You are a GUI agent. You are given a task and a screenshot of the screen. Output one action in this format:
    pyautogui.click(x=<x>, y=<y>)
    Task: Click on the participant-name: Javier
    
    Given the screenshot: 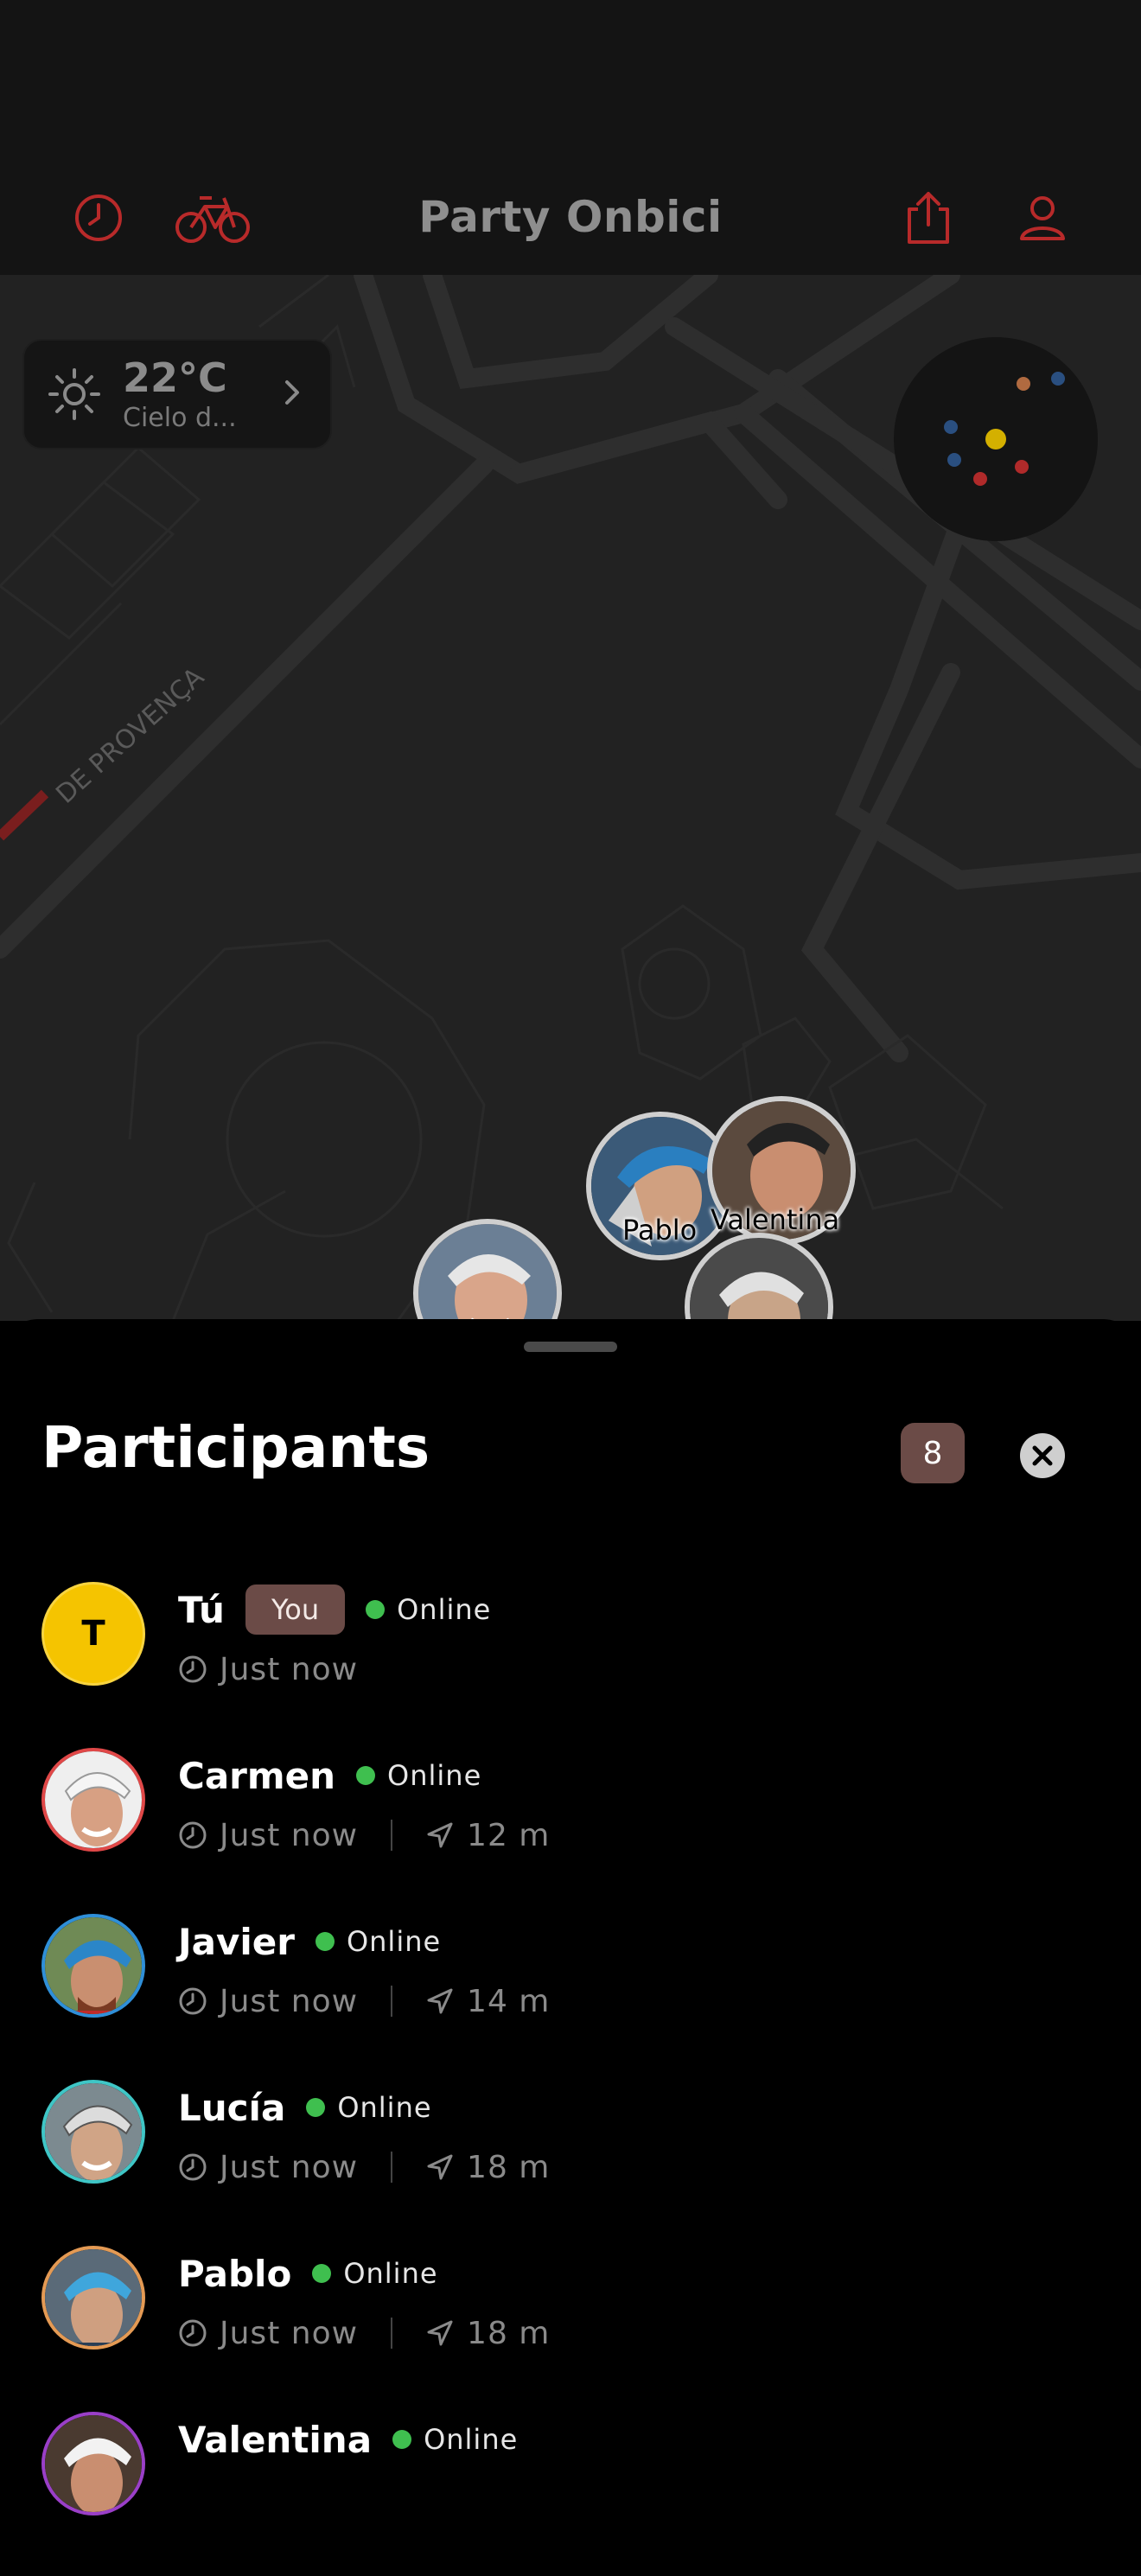 What is the action you would take?
    pyautogui.click(x=236, y=1941)
    